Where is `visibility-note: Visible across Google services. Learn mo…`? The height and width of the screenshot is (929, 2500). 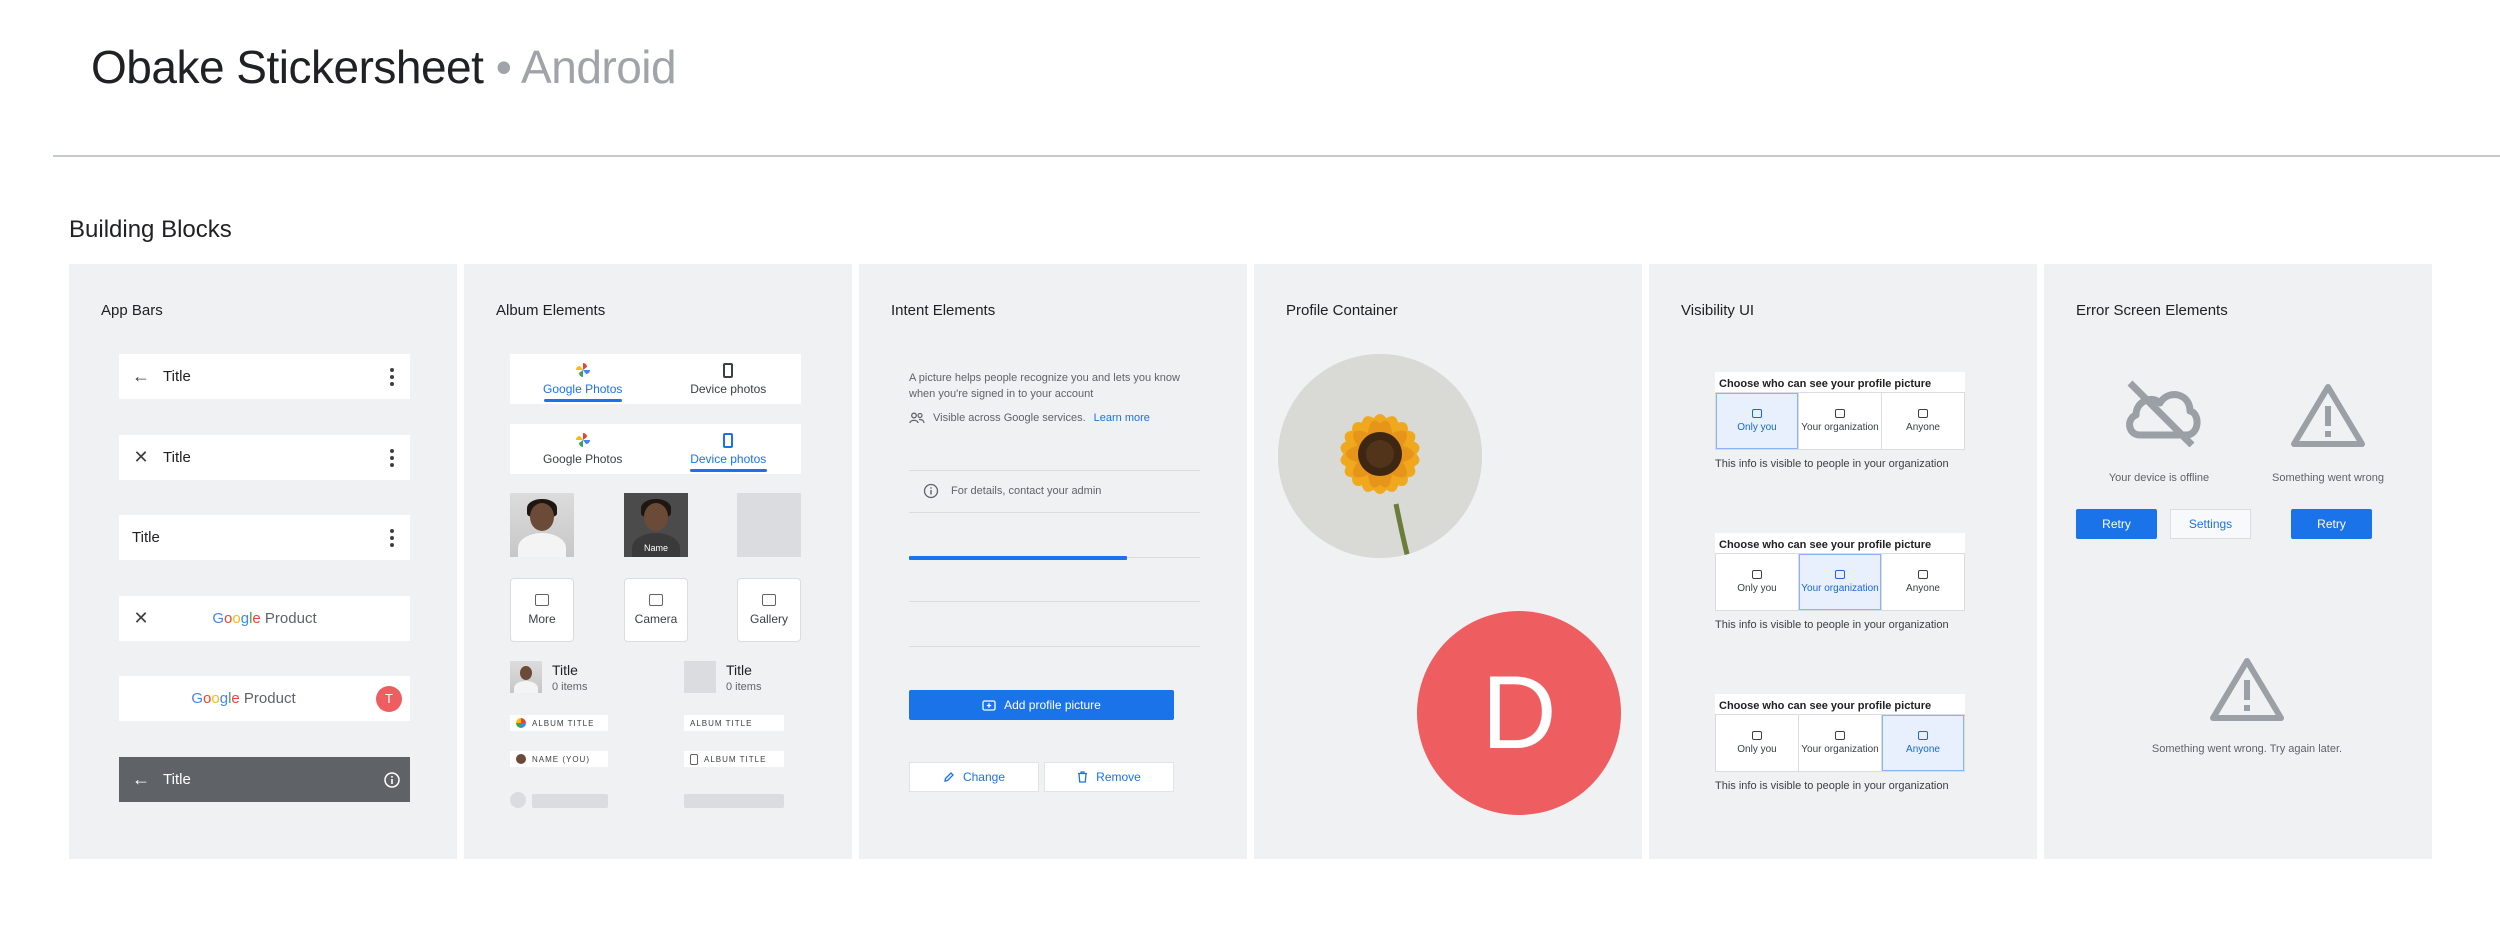
visibility-note: Visible across Google services. Learn mo… is located at coordinates (1029, 418).